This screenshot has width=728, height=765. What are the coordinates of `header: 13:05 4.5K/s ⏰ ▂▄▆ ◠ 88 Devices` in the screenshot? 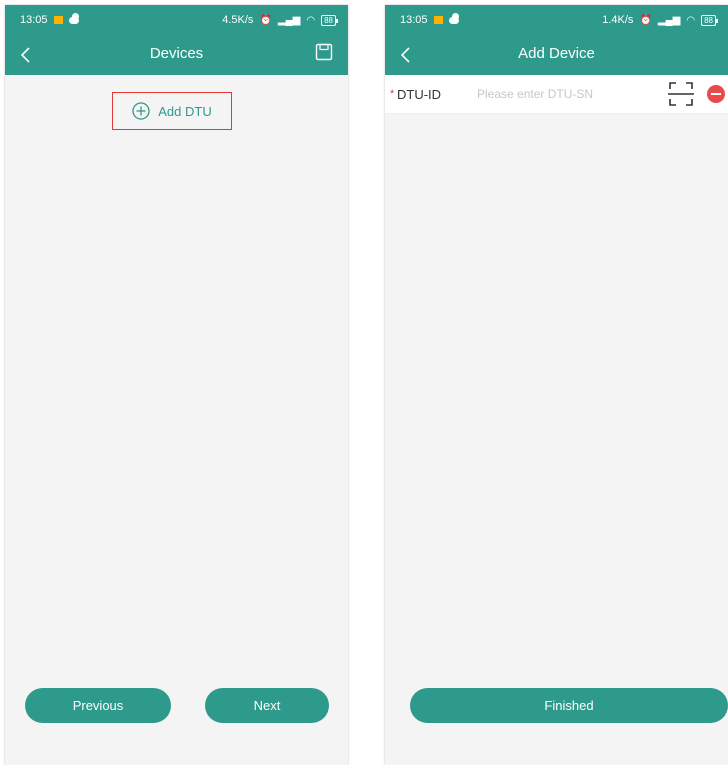 It's located at (176, 40).